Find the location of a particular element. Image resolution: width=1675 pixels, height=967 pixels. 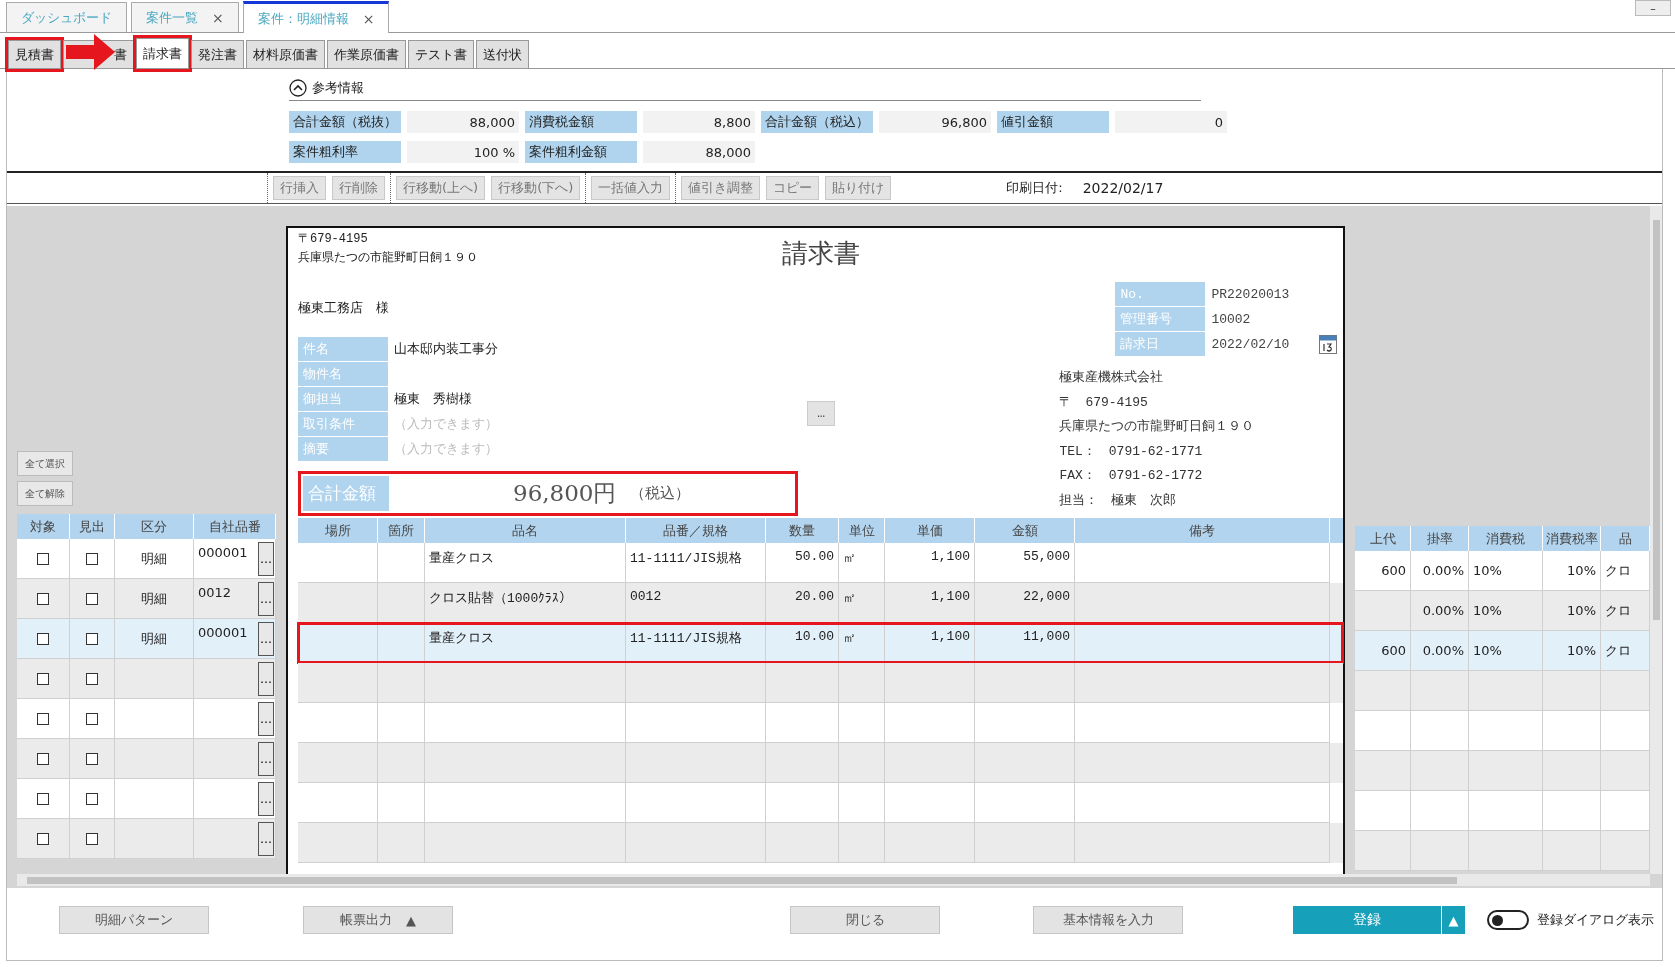

field-label: 値引金額 is located at coordinates (1053, 122).